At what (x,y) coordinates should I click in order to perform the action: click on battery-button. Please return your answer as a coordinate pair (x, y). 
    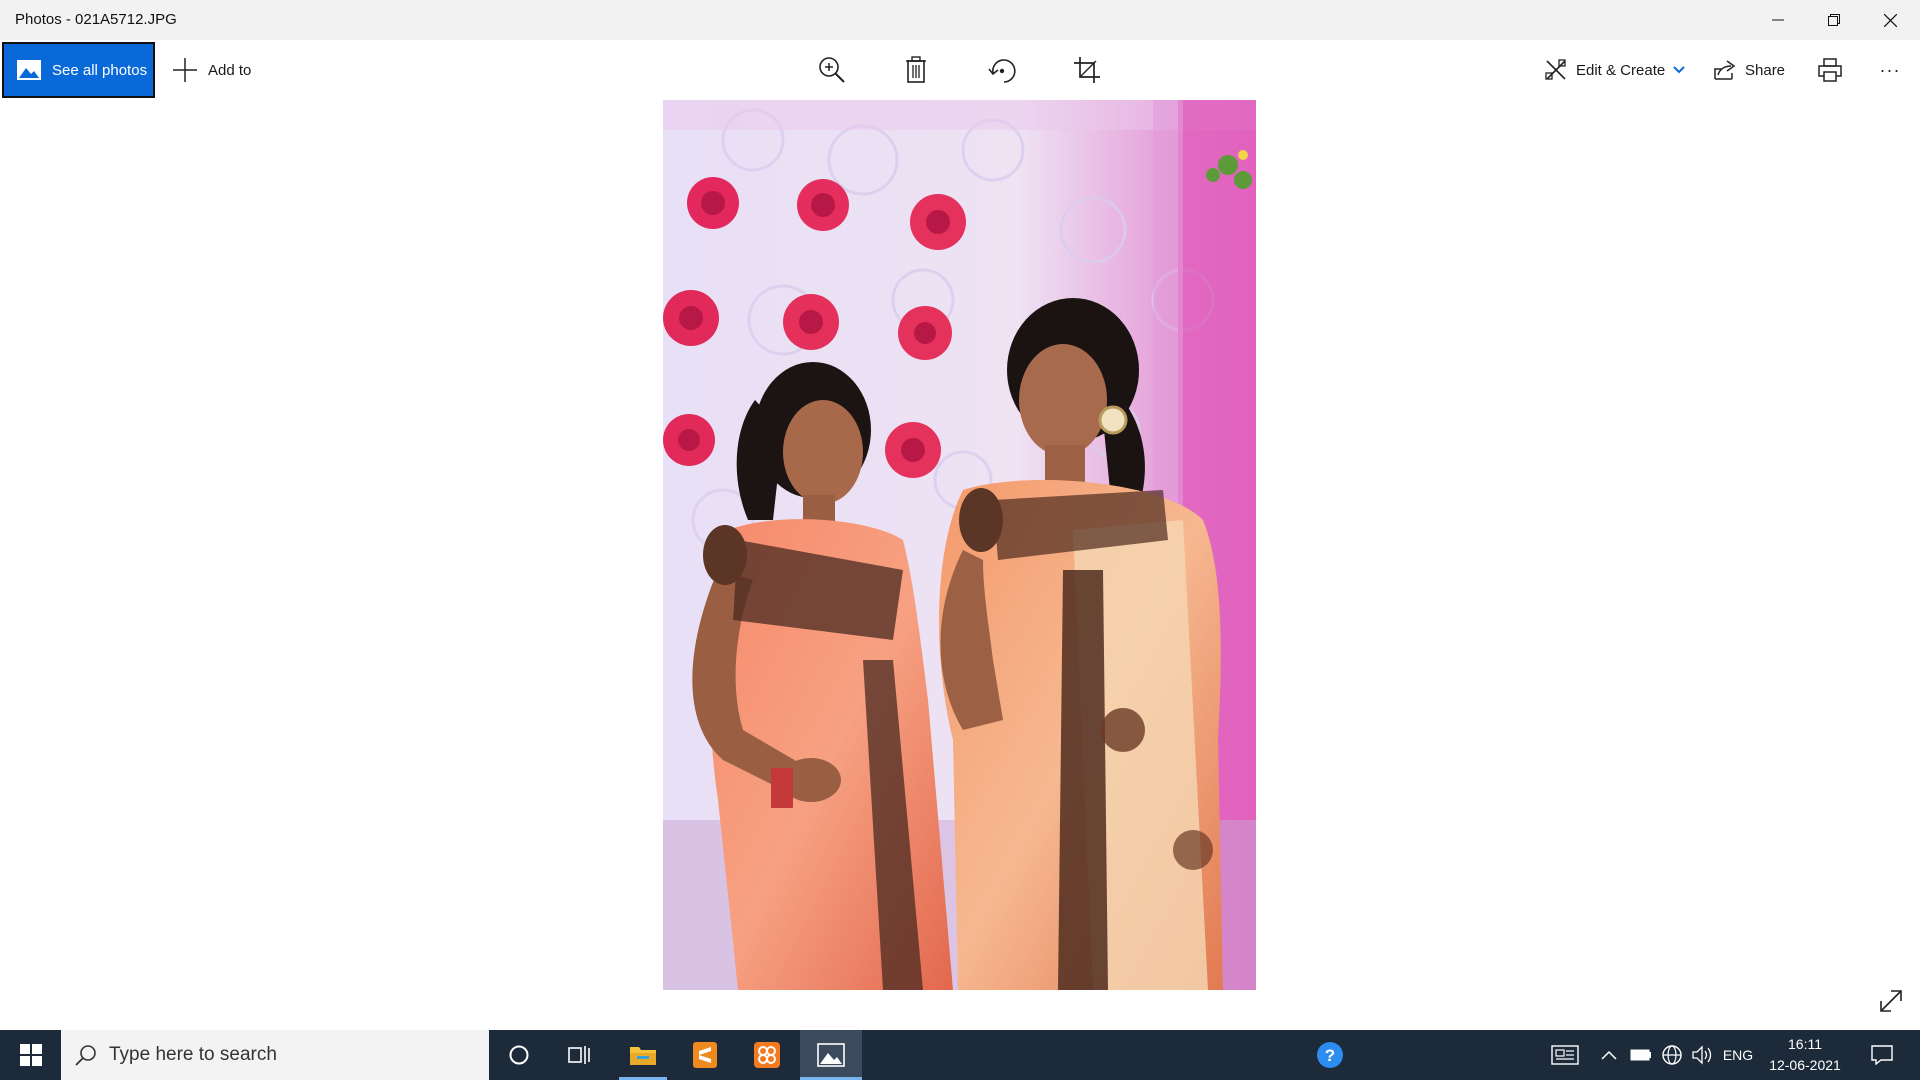
    Looking at the image, I should click on (1641, 1055).